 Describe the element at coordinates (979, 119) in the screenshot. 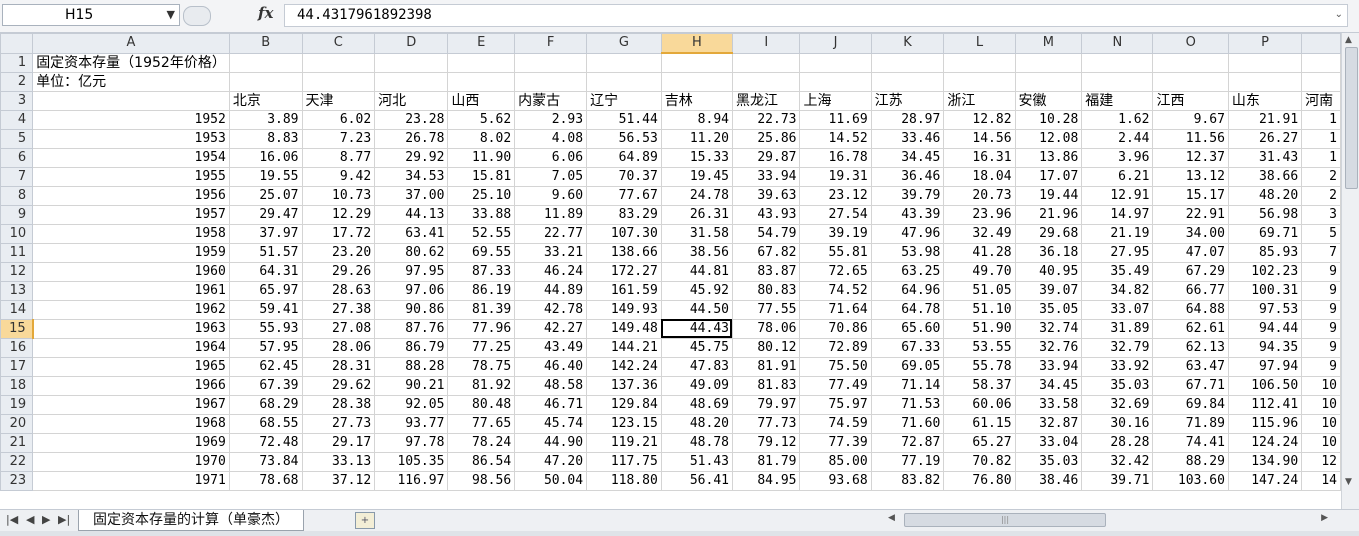

I see `cell-l4: 12.82` at that location.